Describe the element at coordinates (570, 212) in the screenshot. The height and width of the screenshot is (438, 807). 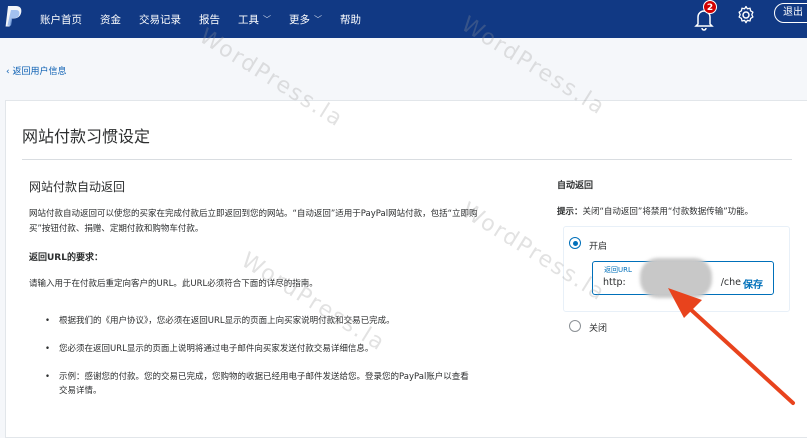
I see `tip-prefix: 提示：` at that location.